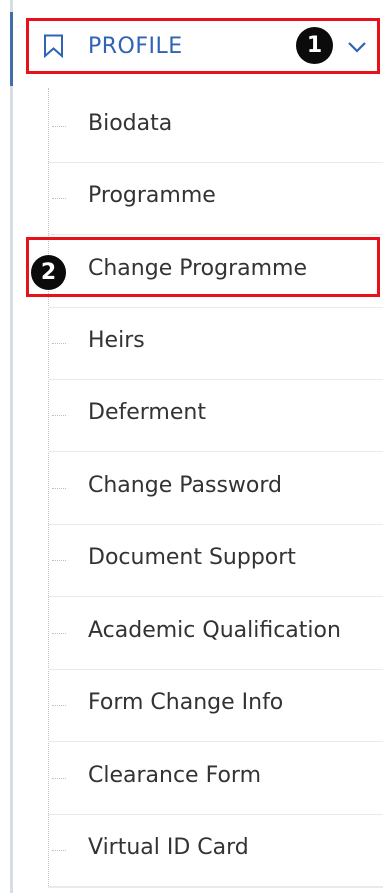 This screenshot has width=383, height=893. I want to click on menu-item-clearance-form: Clearance Form, so click(215, 779).